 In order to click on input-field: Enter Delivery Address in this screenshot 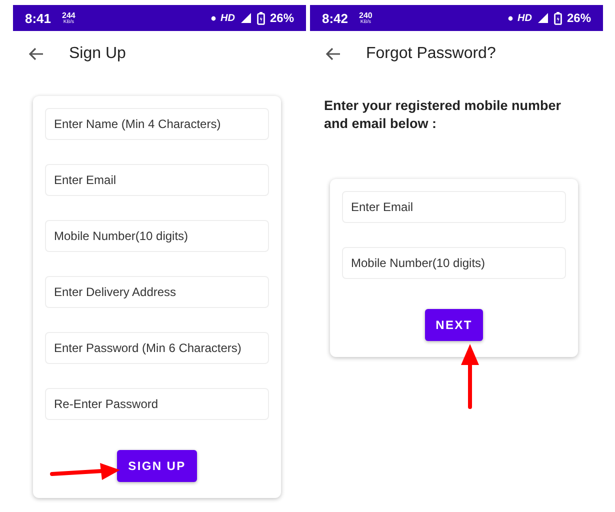, I will do `click(157, 292)`.